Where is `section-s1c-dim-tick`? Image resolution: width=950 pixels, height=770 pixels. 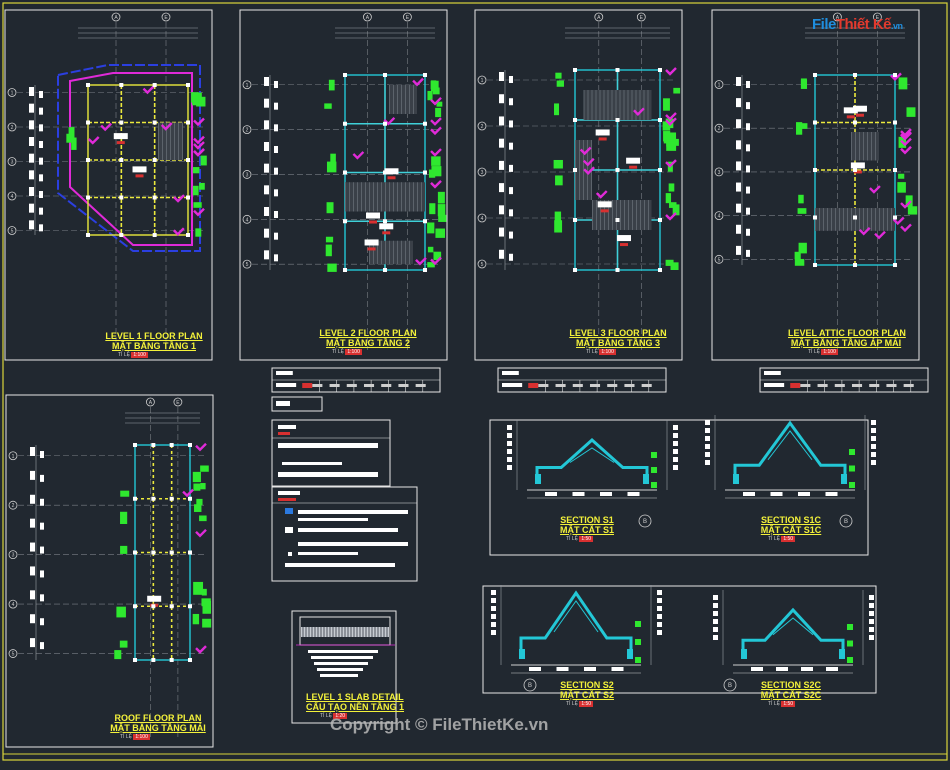 section-s1c-dim-tick is located at coordinates (873, 422).